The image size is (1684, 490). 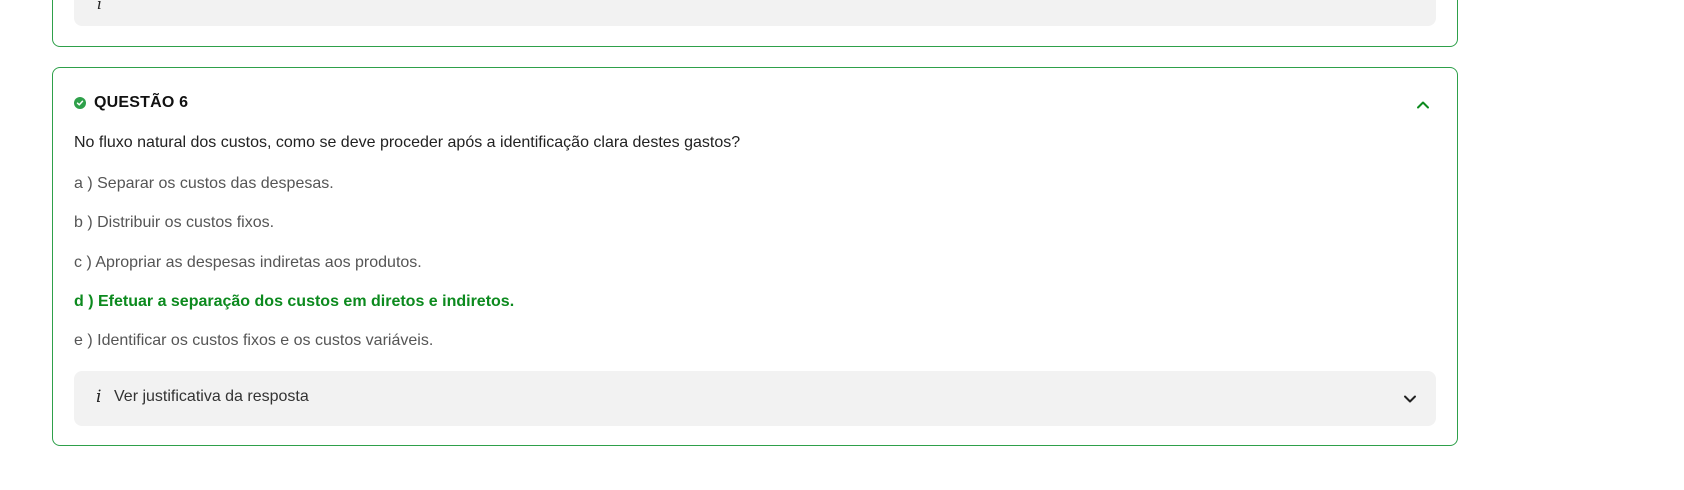 I want to click on question-header: QUESTÃO 6, so click(x=131, y=103).